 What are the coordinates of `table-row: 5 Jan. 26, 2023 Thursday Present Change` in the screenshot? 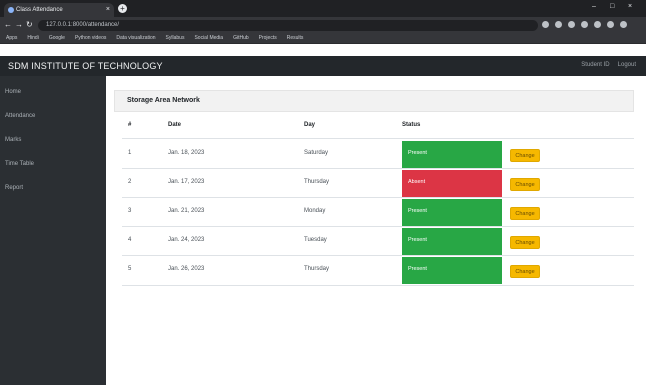 It's located at (374, 270).